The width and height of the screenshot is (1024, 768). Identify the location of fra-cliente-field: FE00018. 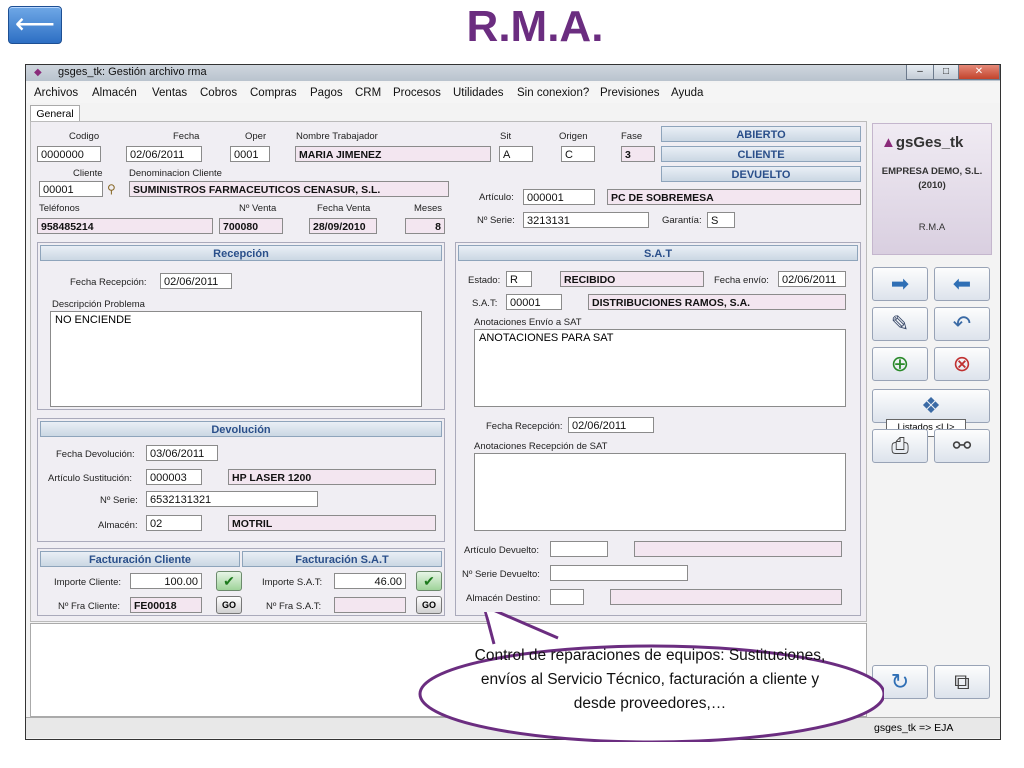
(166, 605).